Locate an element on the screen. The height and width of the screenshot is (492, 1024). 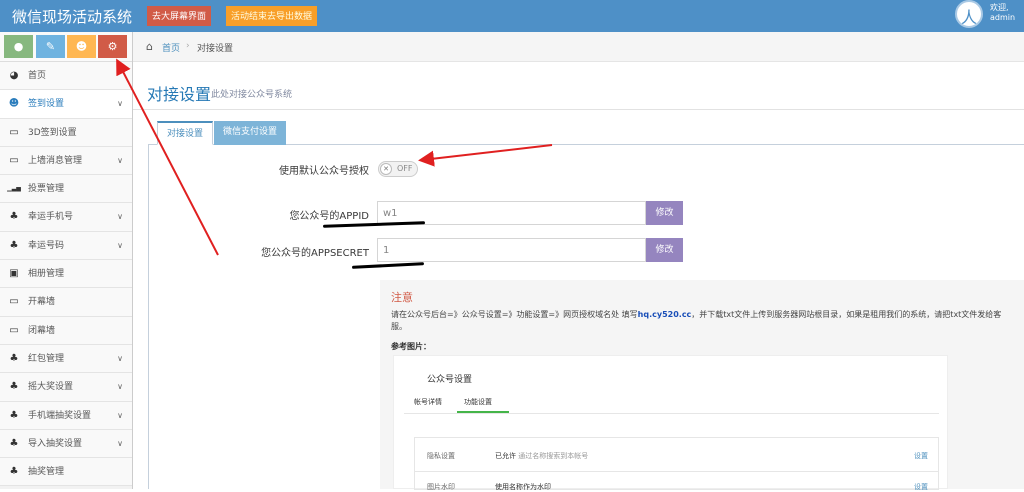
sidebar-item: ◕ 首页 is located at coordinates (66, 76).